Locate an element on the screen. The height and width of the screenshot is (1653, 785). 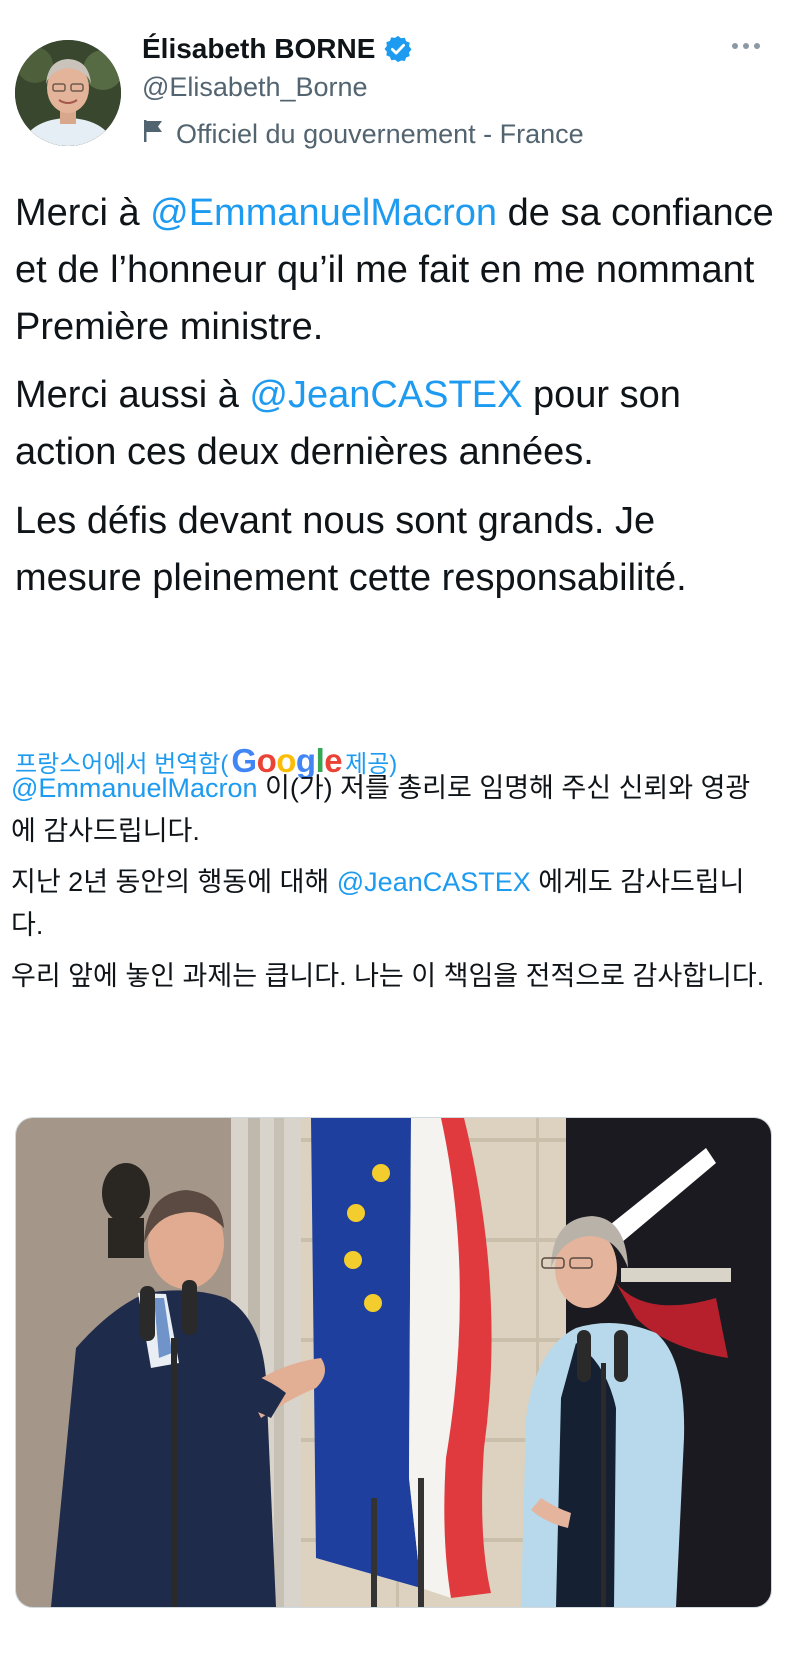
avatar is located at coordinates (68, 93).